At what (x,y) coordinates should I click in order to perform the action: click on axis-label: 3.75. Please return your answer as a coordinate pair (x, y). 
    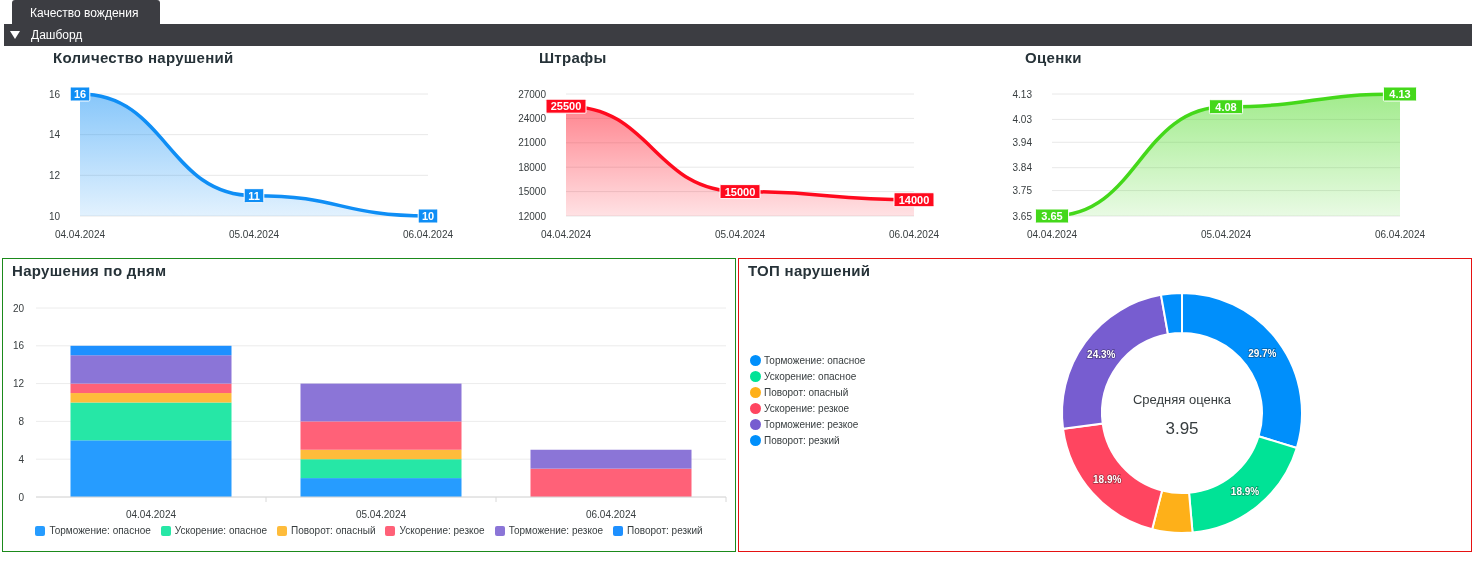
    Looking at the image, I should click on (1022, 191).